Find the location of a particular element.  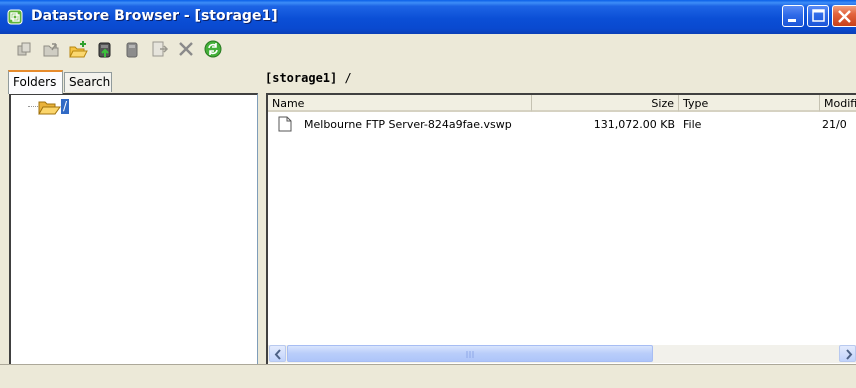

open-folder-icon is located at coordinates (49, 108).